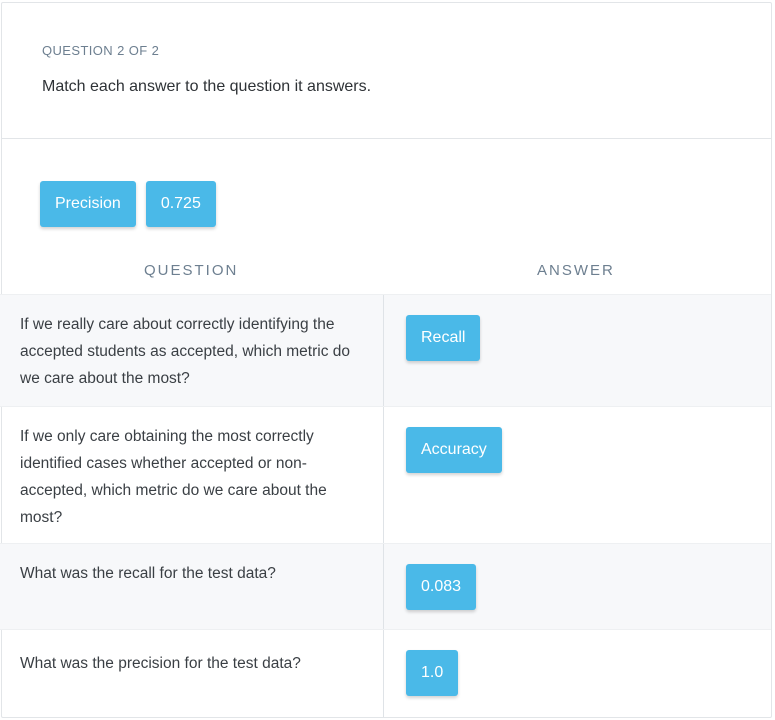 This screenshot has width=775, height=720. Describe the element at coordinates (441, 587) in the screenshot. I see `answer-chip-0083: 0.083` at that location.